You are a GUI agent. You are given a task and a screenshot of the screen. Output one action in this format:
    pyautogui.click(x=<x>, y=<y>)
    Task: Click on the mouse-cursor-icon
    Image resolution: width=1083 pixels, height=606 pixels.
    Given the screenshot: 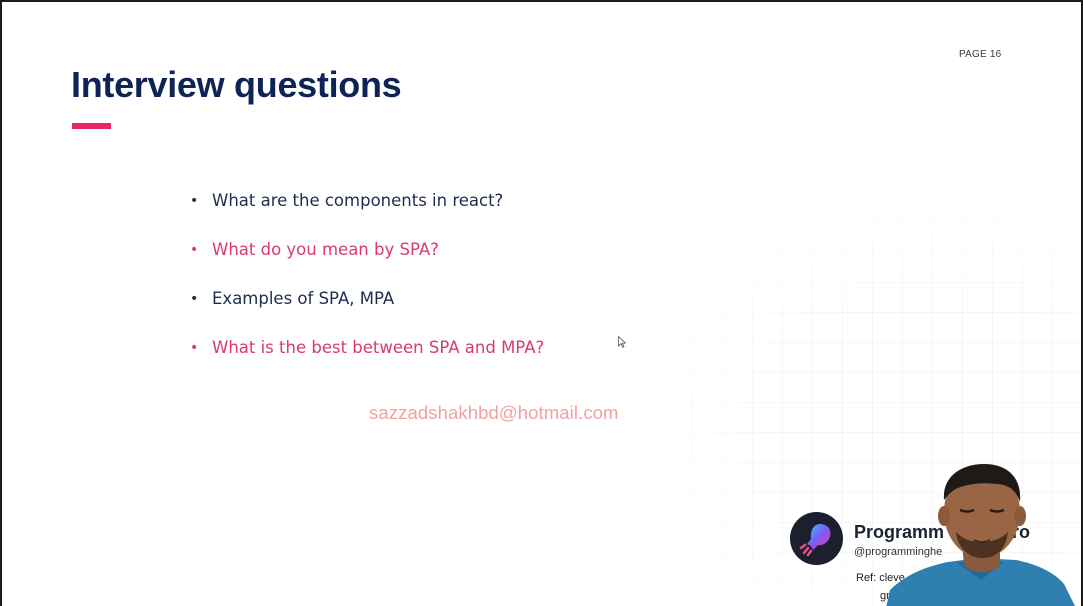 What is the action you would take?
    pyautogui.click(x=622, y=342)
    